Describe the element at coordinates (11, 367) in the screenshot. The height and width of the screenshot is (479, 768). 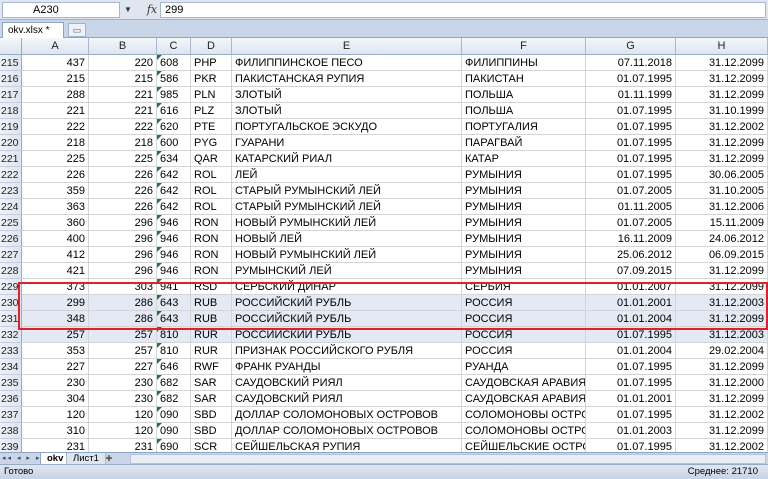
I see `row-header: 234` at that location.